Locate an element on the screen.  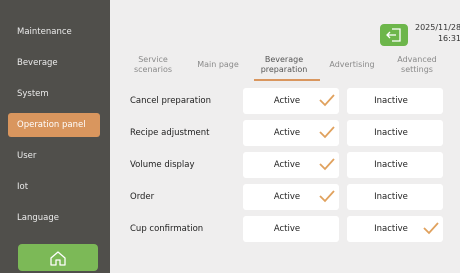
setting-label-order: Order is located at coordinates (142, 197).